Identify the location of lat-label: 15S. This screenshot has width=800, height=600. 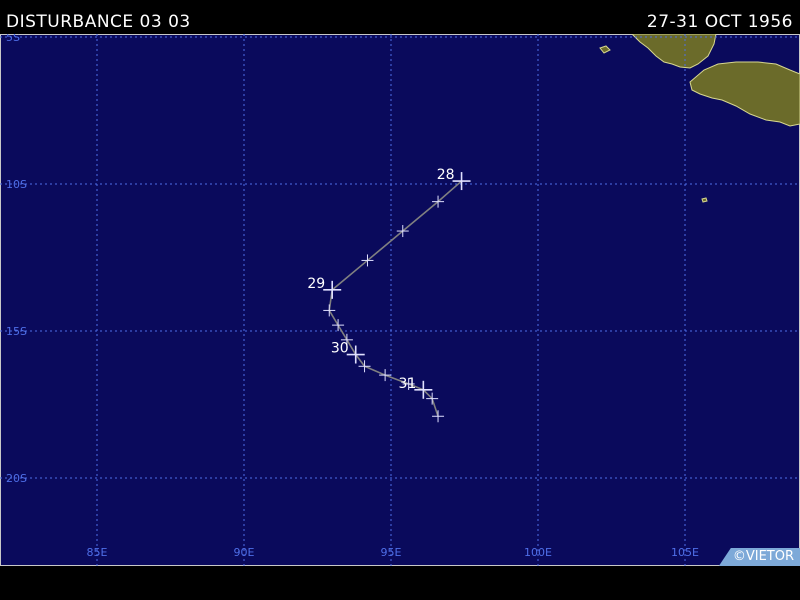
(16, 331).